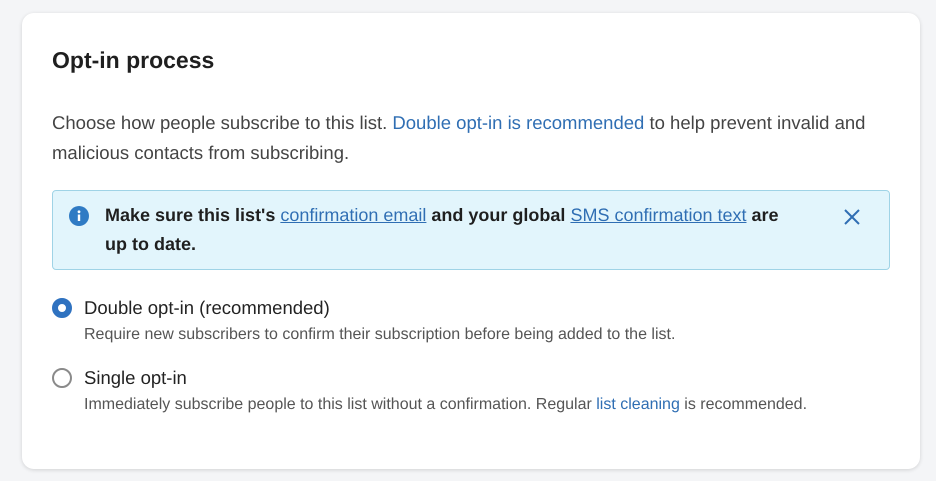  What do you see at coordinates (442, 230) in the screenshot?
I see `alert-message: Make sure this list's confirmation email and your global SMS confirmation text are up to date.` at bounding box center [442, 230].